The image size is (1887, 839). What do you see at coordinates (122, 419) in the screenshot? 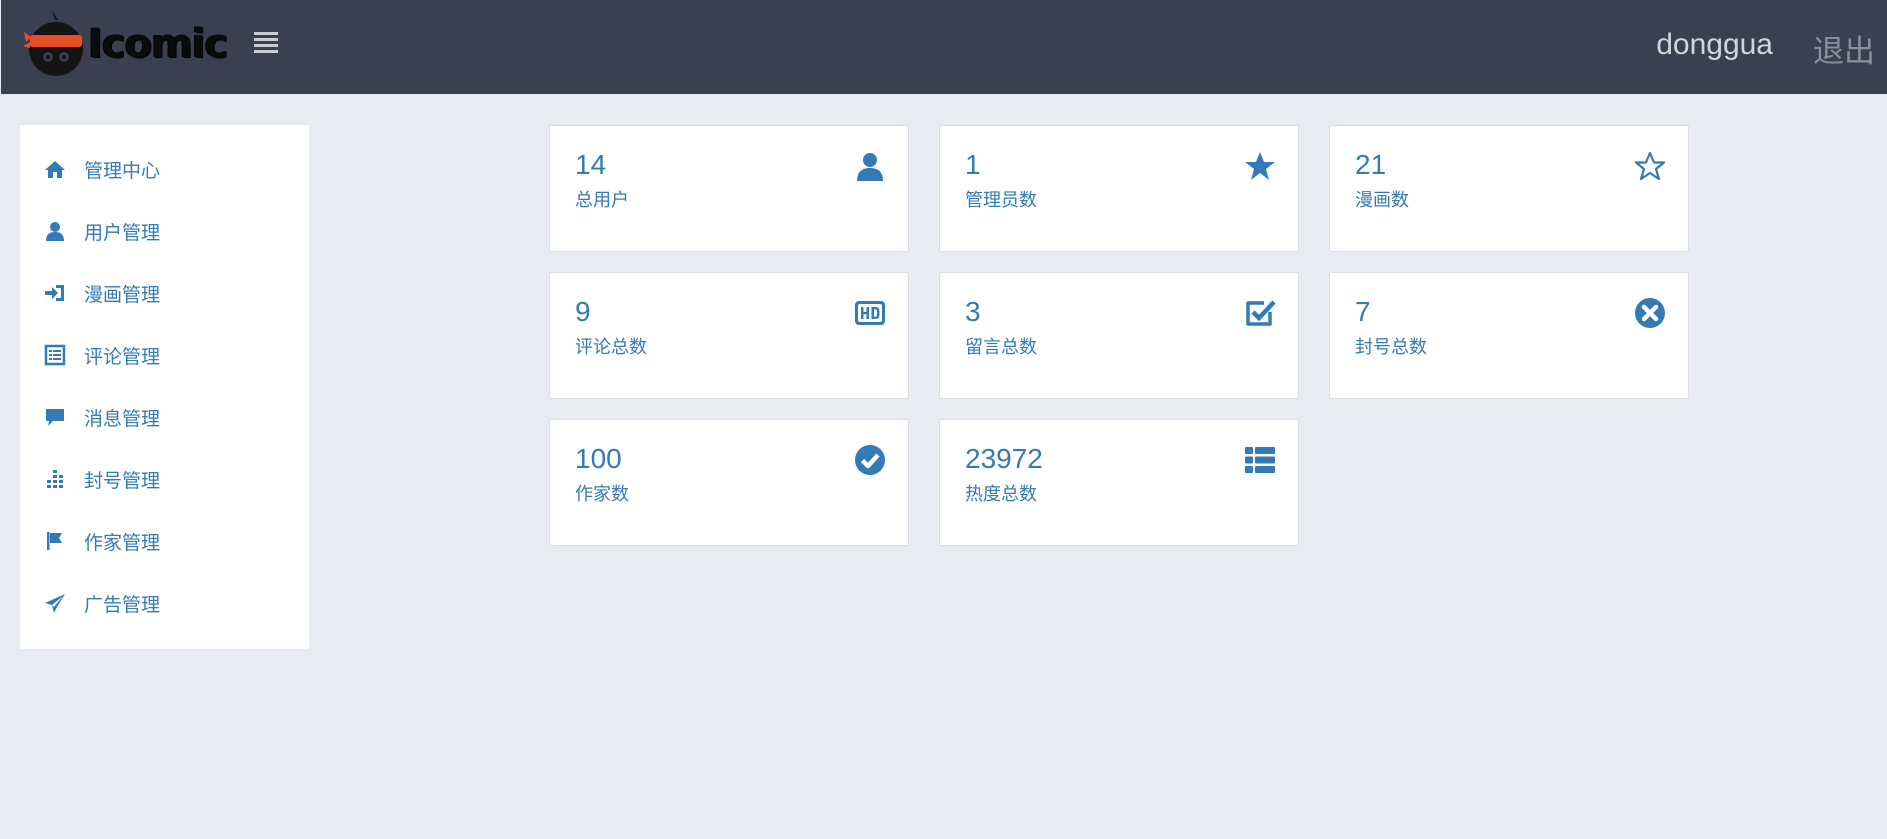
I see `sidebar-item-label: 消息管理` at bounding box center [122, 419].